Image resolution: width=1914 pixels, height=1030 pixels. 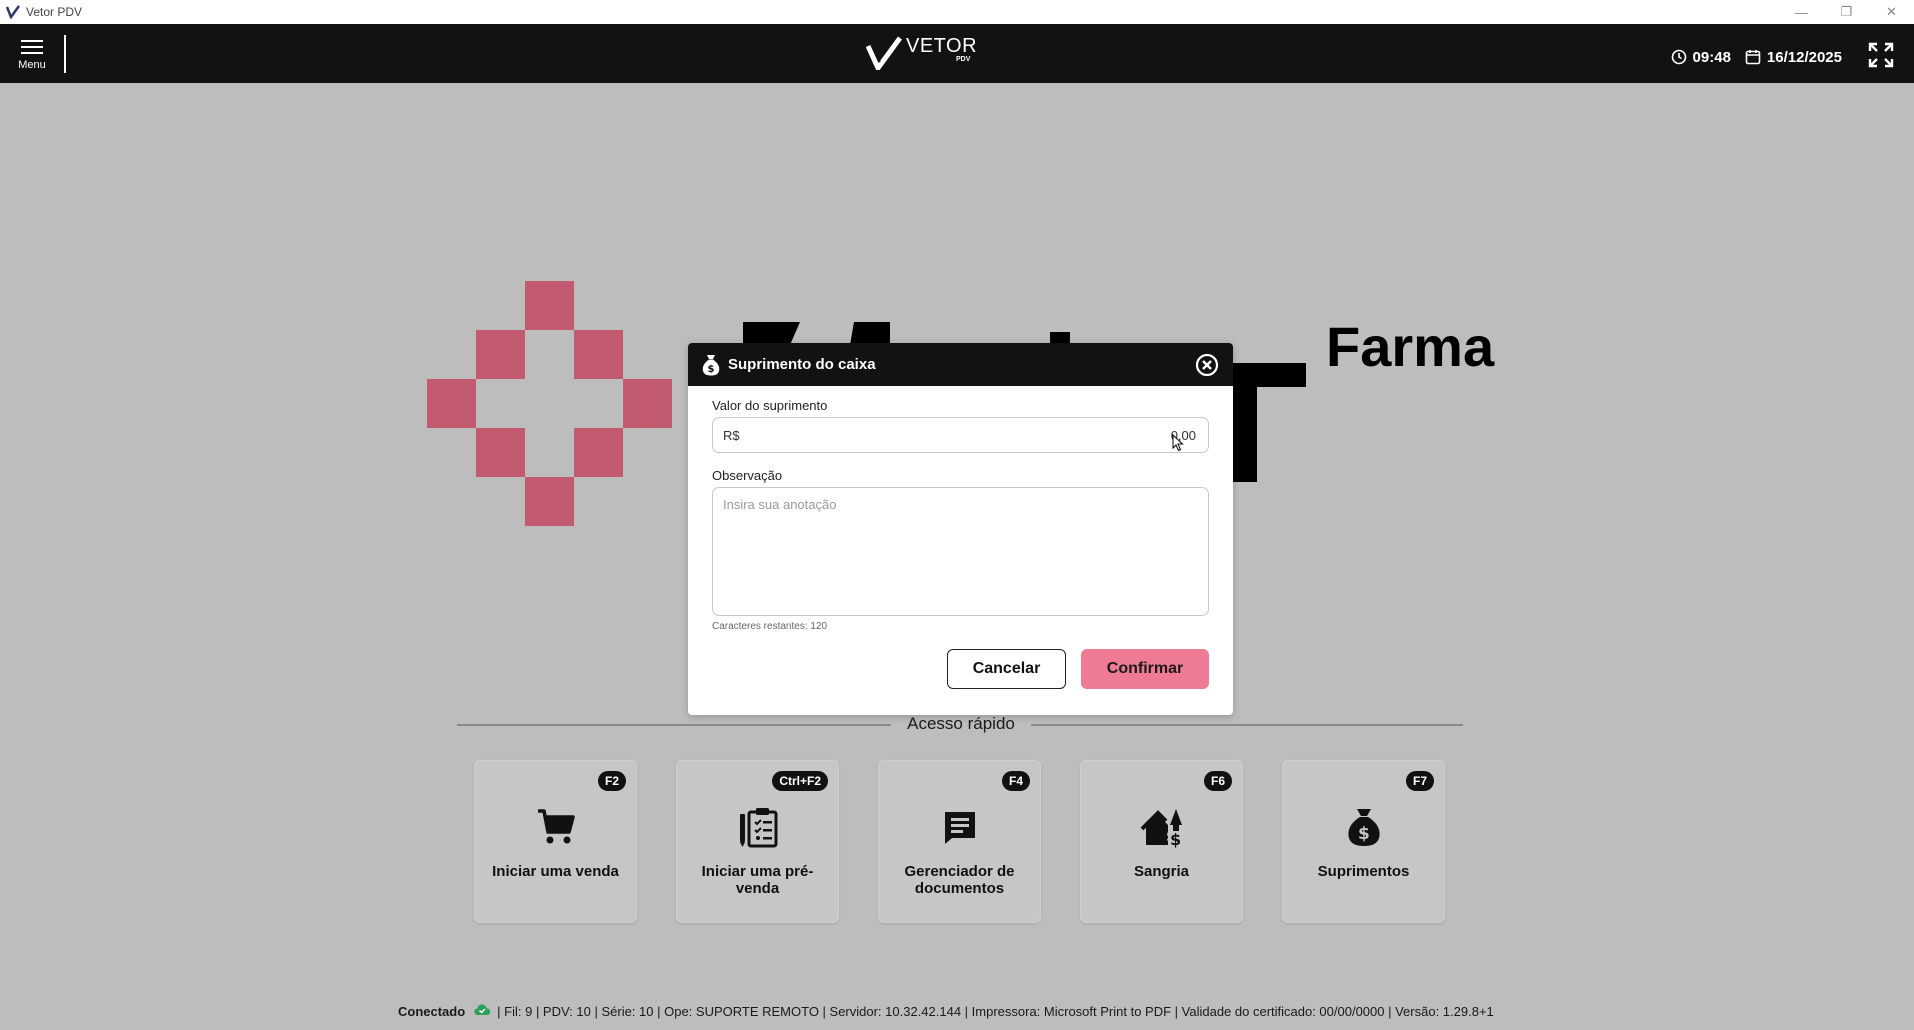 I want to click on characters-remaining: Caracteres restantes: 120, so click(x=770, y=626).